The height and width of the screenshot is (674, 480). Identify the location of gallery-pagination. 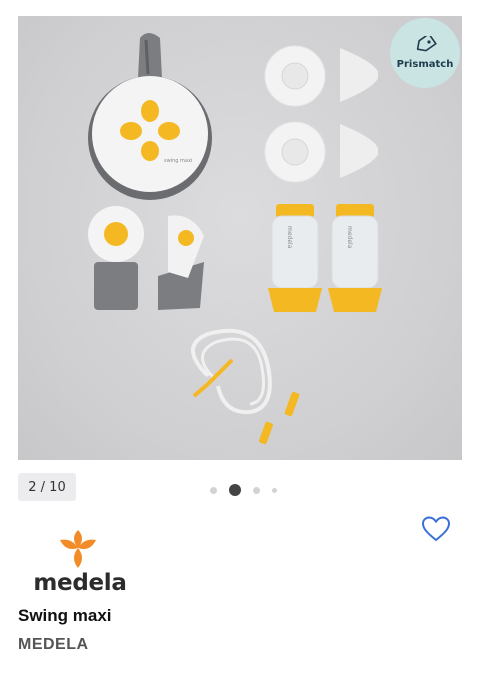
(243, 490).